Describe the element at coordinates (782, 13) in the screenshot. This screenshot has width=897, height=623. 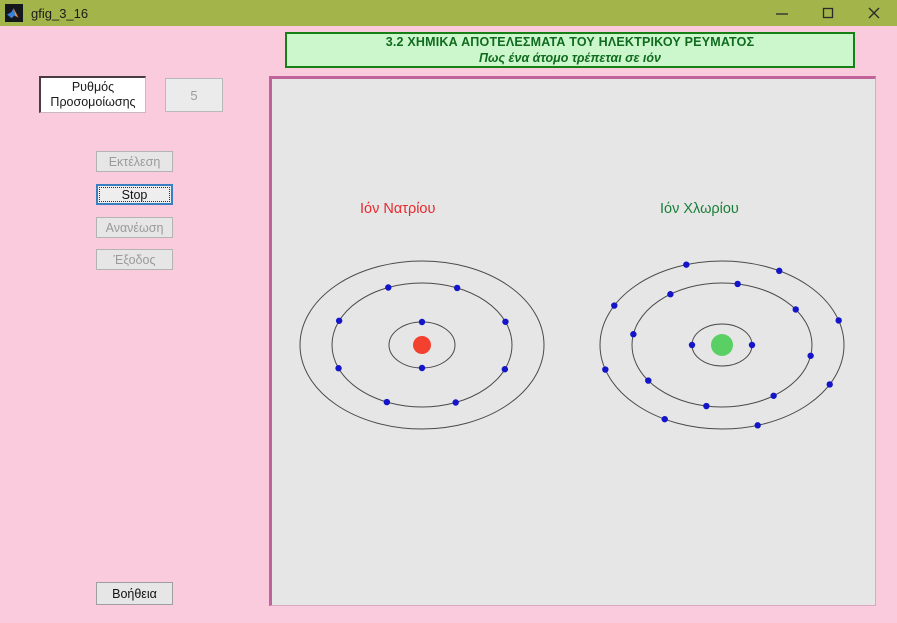
I see `minimize-icon` at that location.